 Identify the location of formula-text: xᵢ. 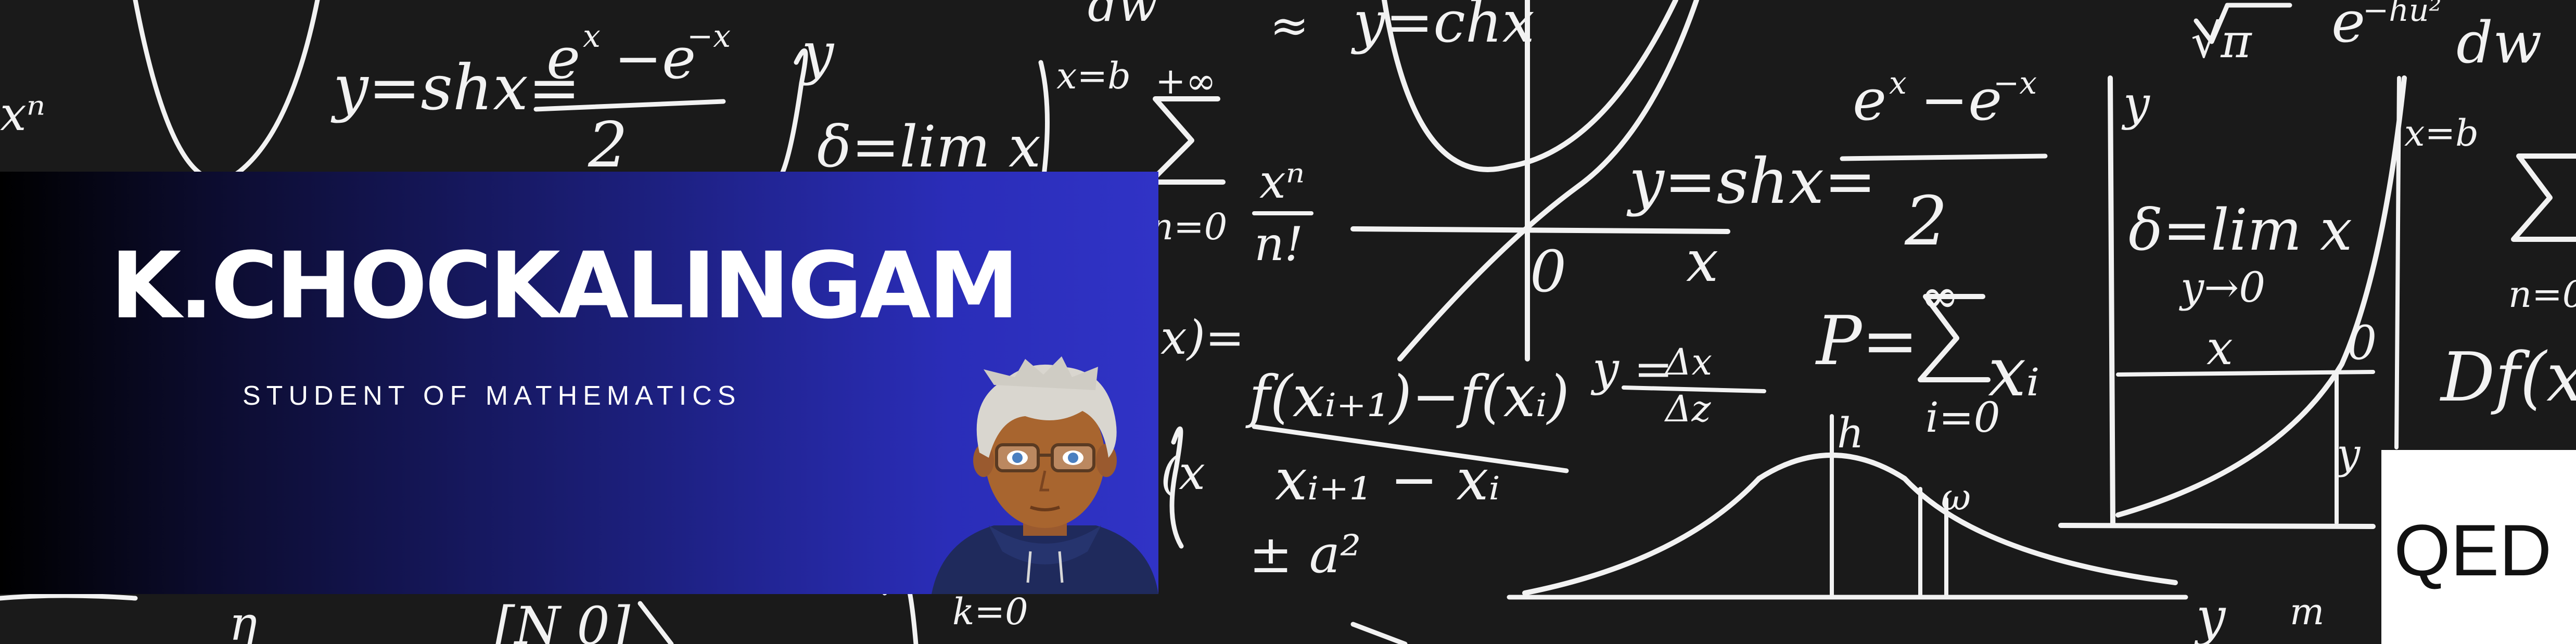
(2013, 371).